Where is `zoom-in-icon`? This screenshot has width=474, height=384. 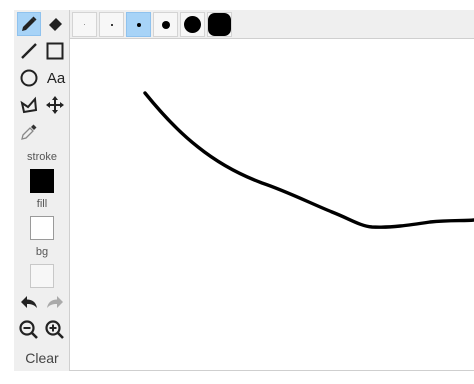 zoom-in-icon is located at coordinates (55, 330).